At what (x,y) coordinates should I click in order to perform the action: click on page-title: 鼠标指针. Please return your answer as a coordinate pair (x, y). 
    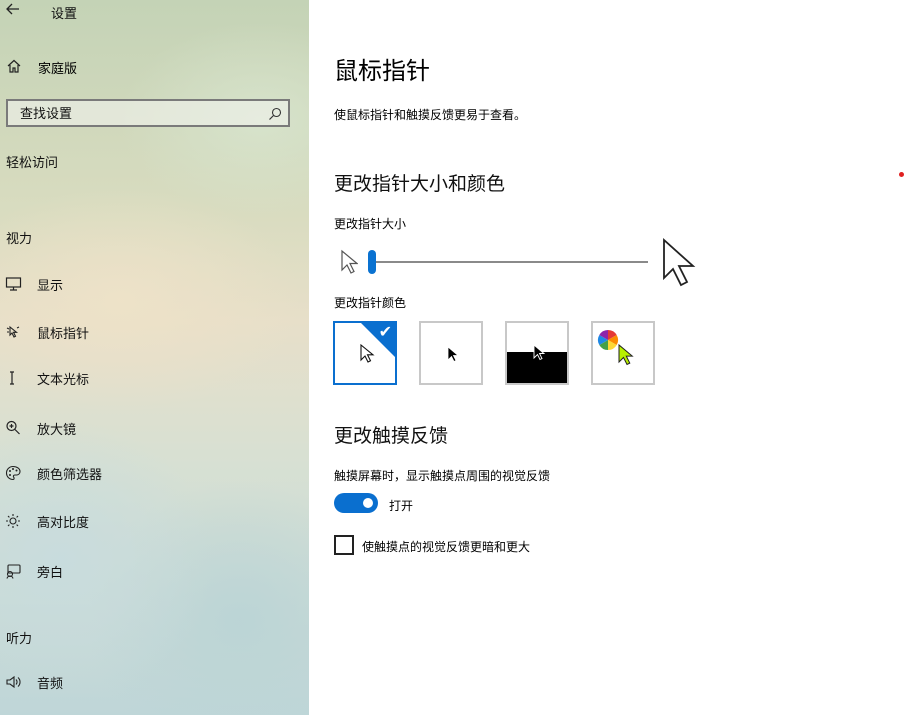
    Looking at the image, I should click on (382, 71).